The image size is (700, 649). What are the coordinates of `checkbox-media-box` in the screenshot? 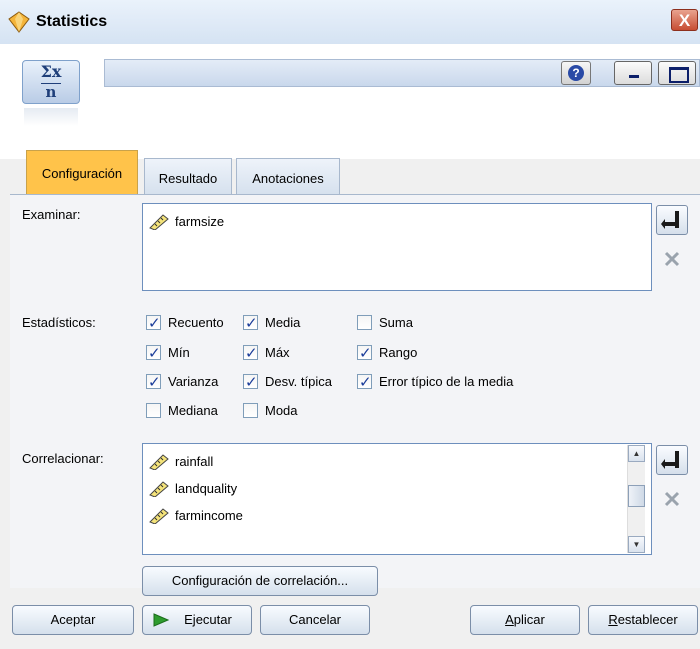 It's located at (250, 323).